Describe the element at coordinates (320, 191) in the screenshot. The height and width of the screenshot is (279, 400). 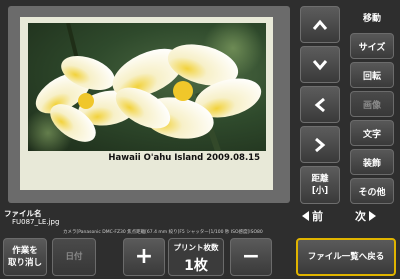
I see `distance-value: [小]` at that location.